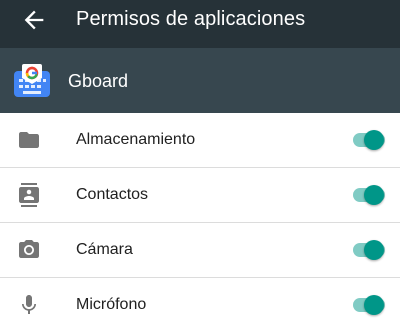  Describe the element at coordinates (29, 304) in the screenshot. I see `microphone-icon` at that location.